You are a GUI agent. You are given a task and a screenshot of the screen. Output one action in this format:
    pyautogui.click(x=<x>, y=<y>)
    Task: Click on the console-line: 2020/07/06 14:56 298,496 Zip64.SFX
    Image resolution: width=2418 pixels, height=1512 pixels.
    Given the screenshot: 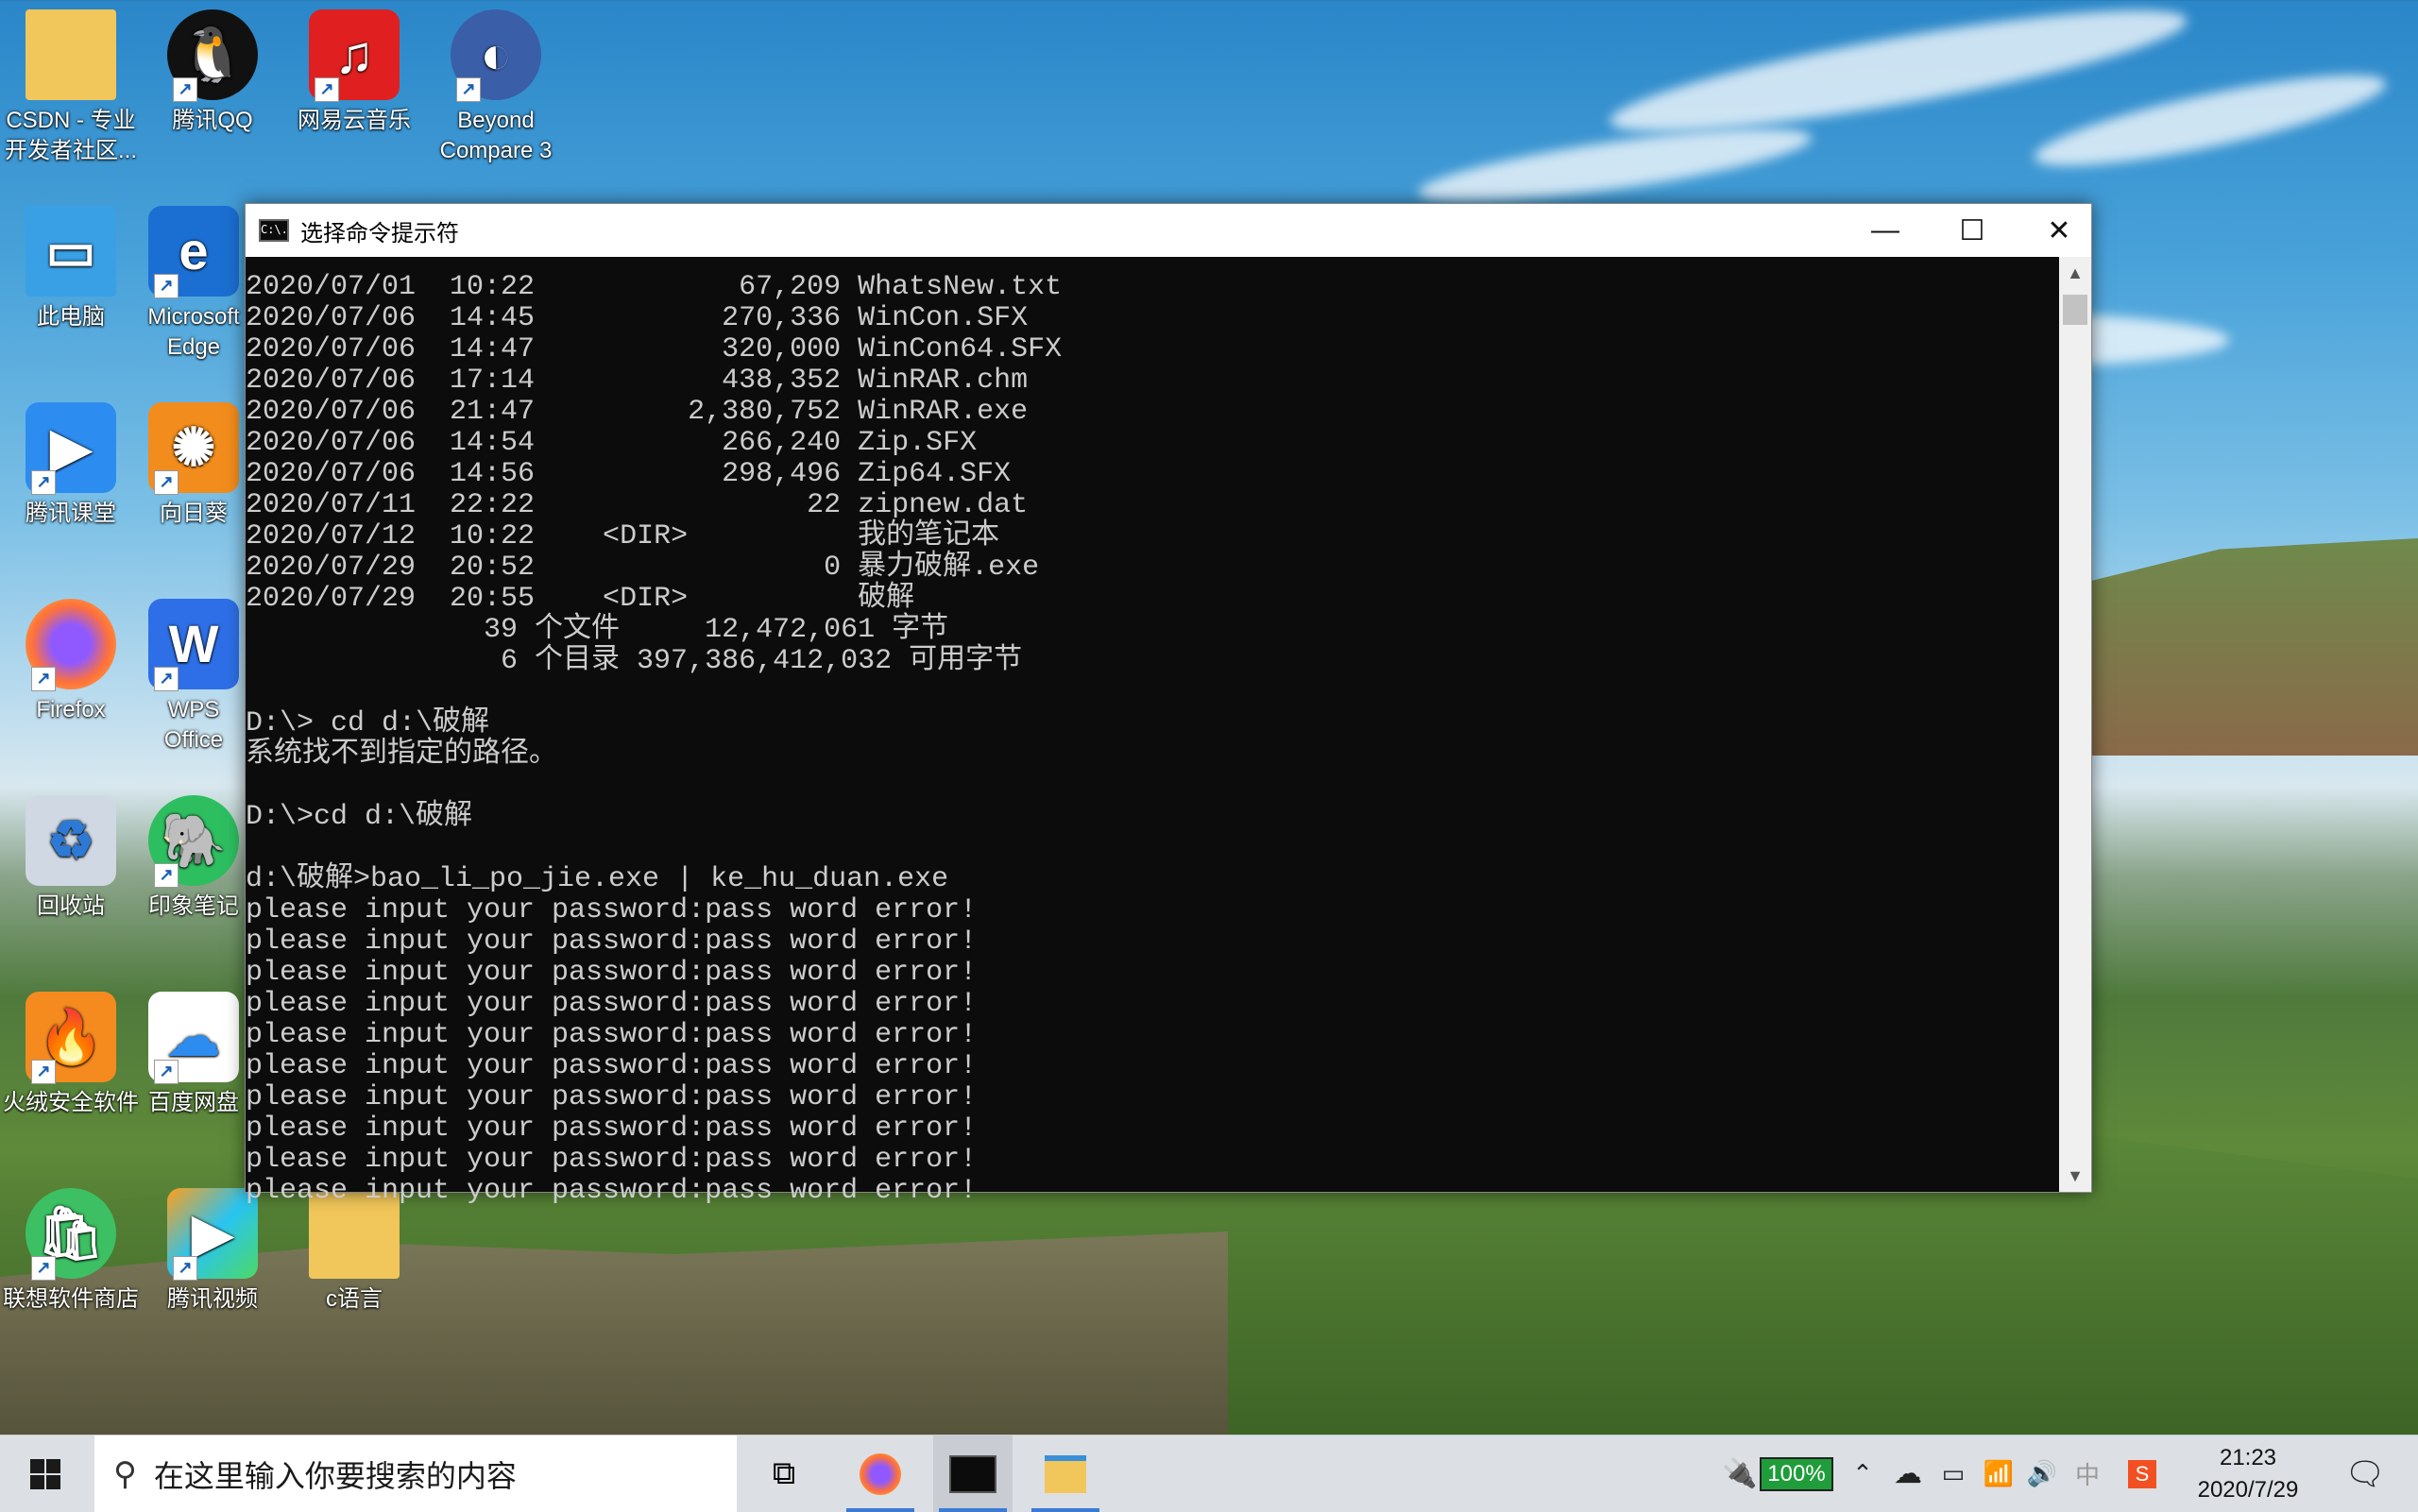 What is the action you would take?
    pyautogui.click(x=629, y=474)
    